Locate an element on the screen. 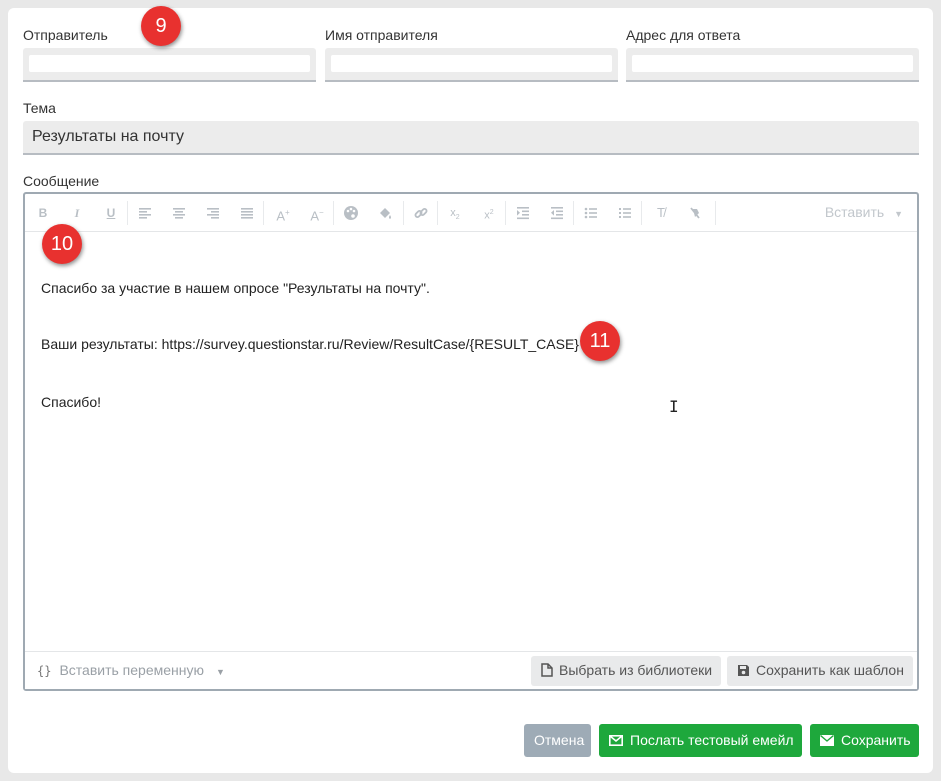 This screenshot has width=941, height=781. link-icon is located at coordinates (421, 213).